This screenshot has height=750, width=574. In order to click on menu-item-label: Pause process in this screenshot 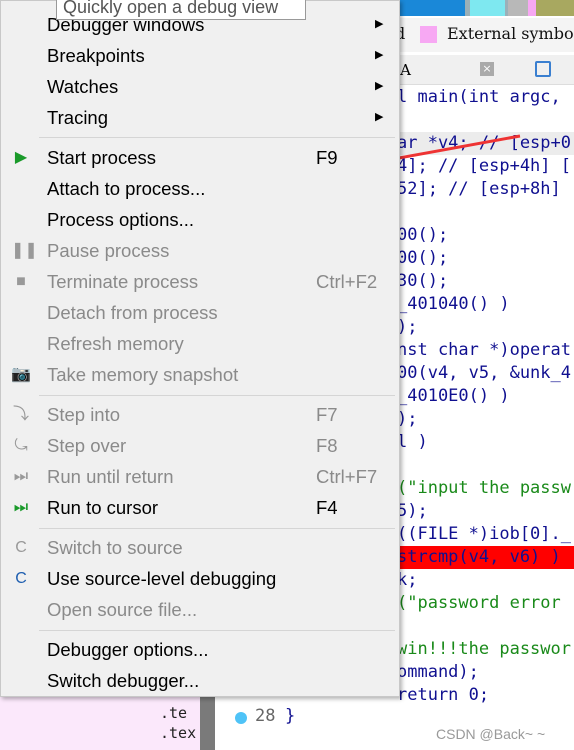, I will do `click(108, 250)`.